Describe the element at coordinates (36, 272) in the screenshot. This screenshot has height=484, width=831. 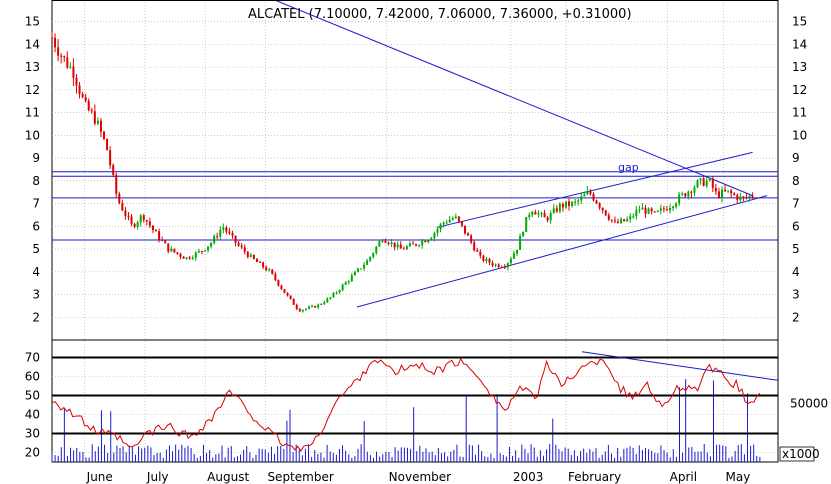
I see `y-tick-left: 4` at that location.